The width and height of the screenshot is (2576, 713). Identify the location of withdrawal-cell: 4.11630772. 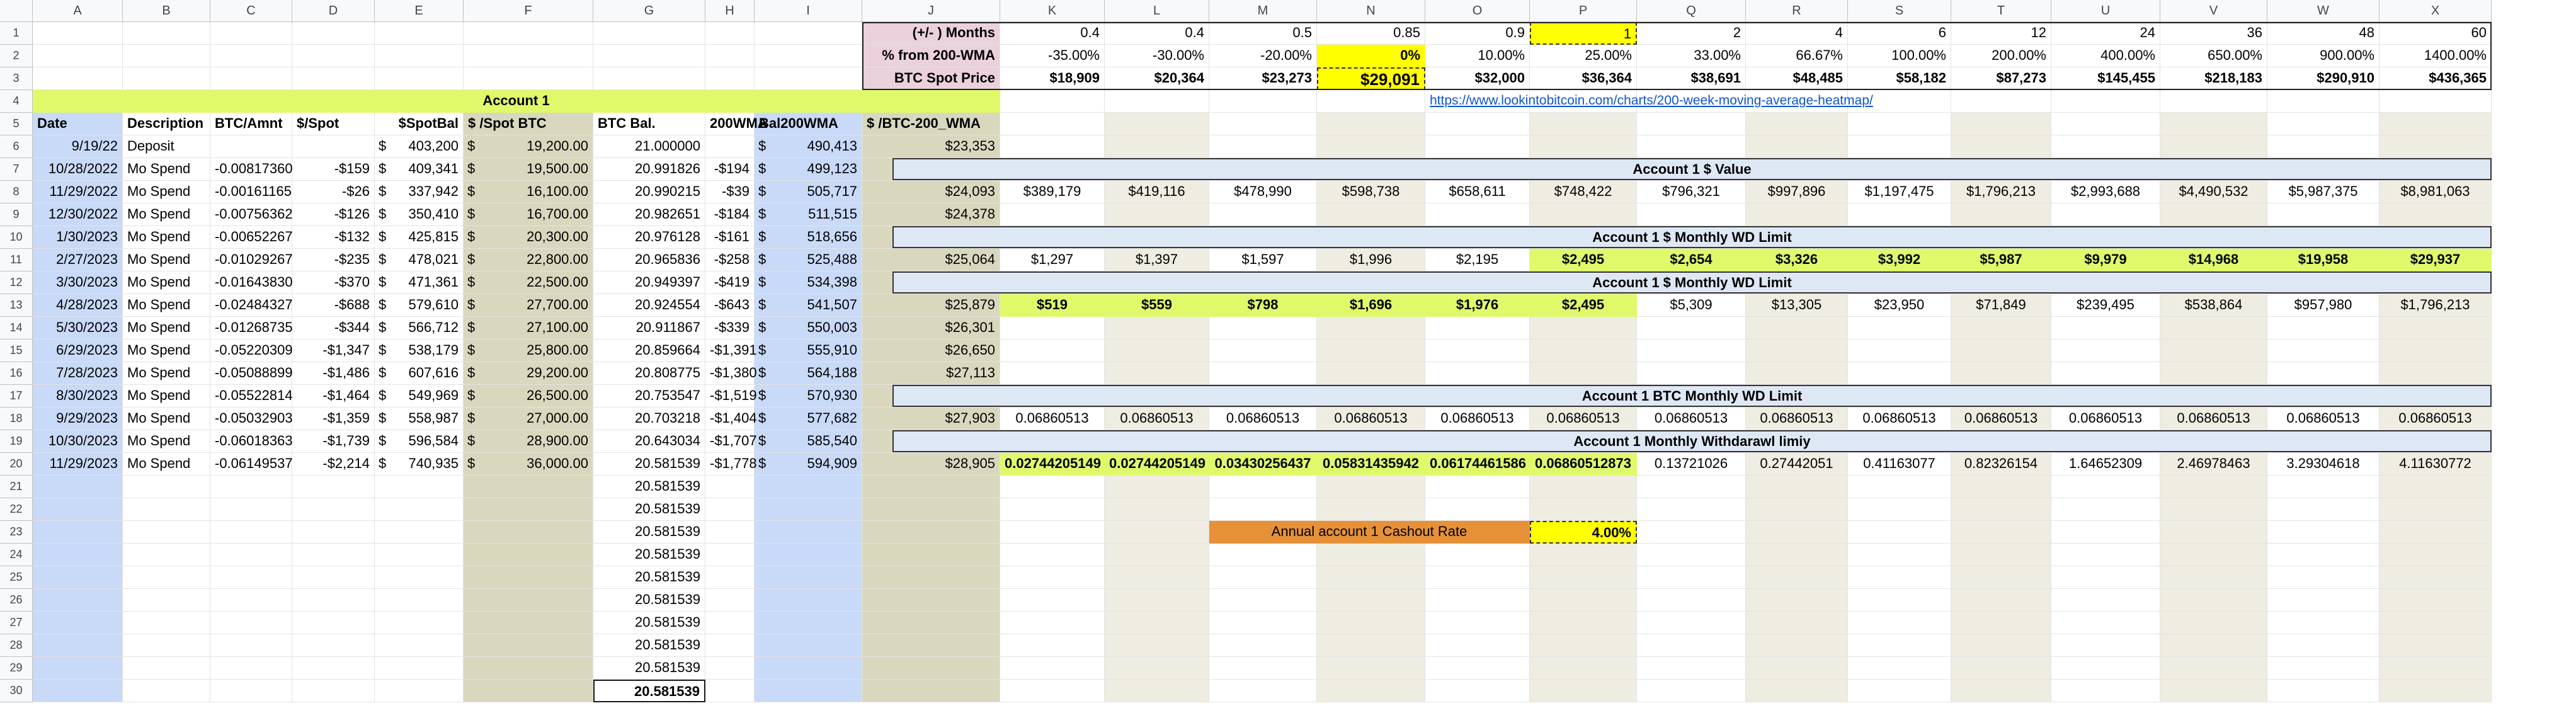
(2435, 465).